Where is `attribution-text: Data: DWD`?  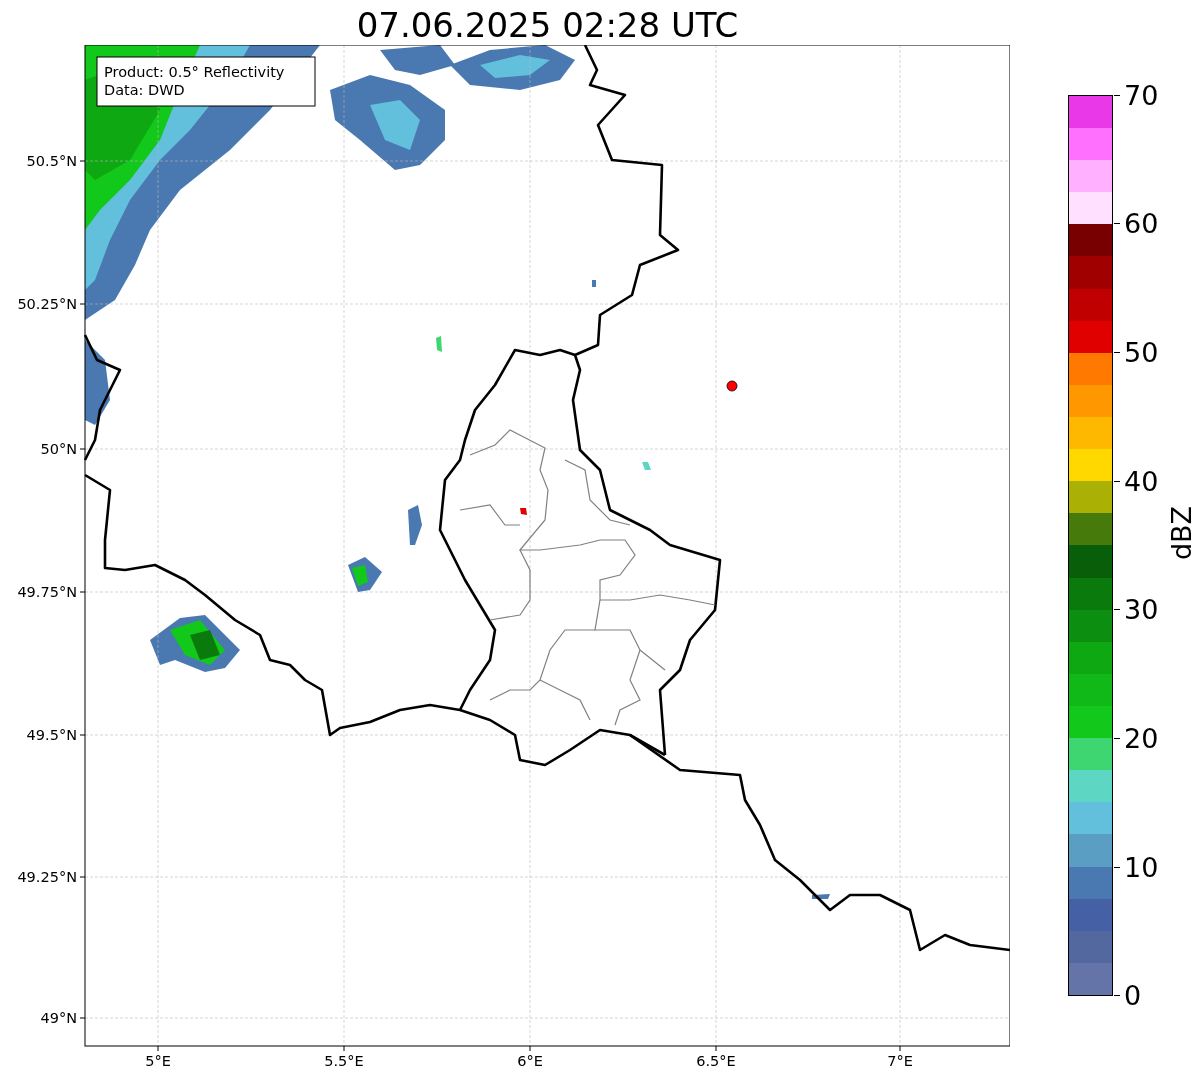
attribution-text: Data: DWD is located at coordinates (144, 90).